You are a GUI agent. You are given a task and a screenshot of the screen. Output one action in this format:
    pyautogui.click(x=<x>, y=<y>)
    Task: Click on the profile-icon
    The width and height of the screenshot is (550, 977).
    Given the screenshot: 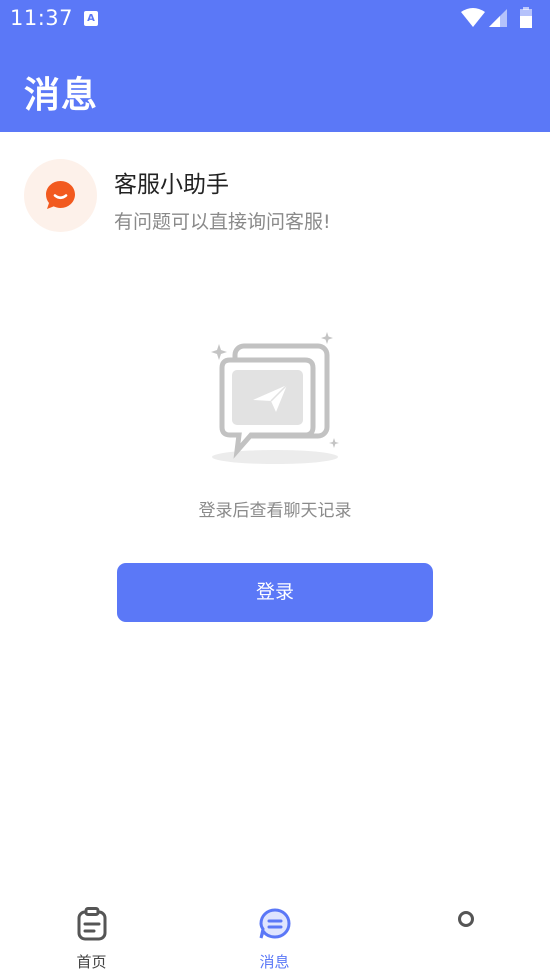 What is the action you would take?
    pyautogui.click(x=465, y=919)
    